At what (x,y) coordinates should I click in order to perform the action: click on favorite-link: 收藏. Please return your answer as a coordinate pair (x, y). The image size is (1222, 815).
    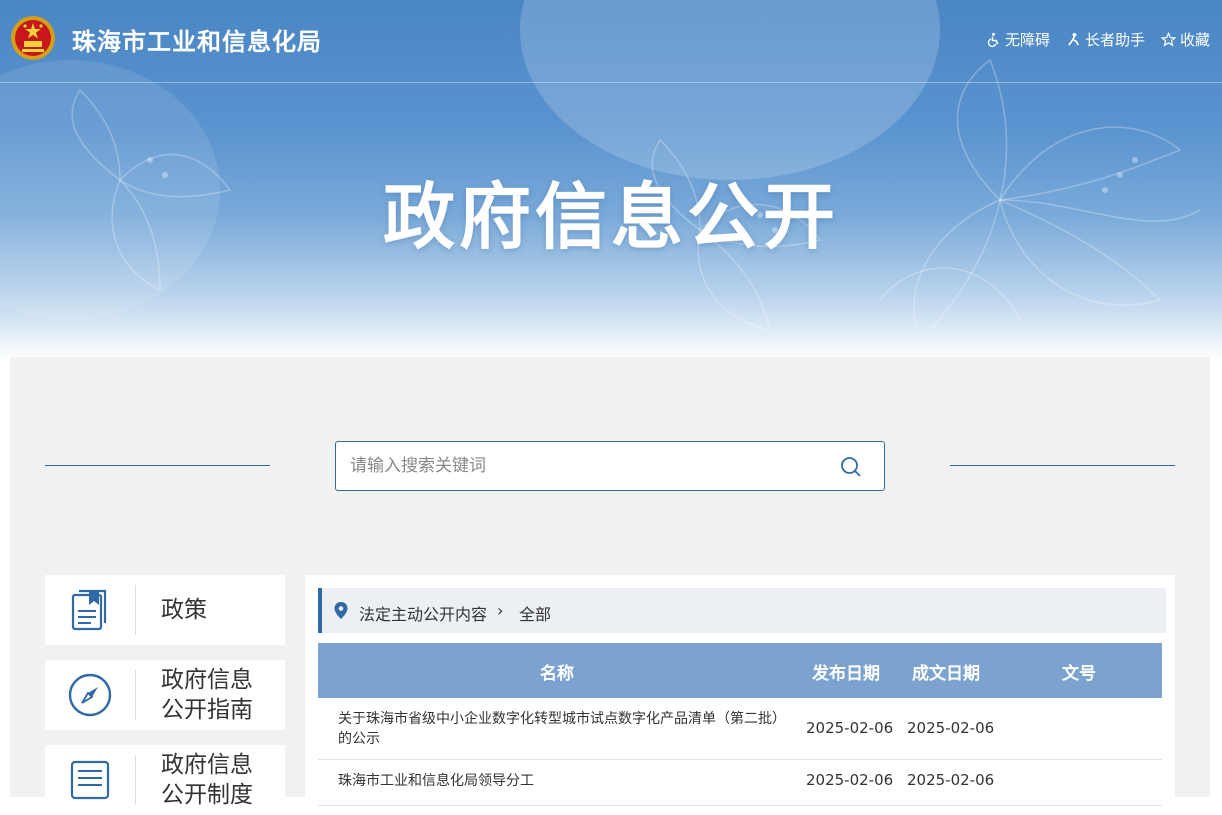
    Looking at the image, I should click on (1185, 39).